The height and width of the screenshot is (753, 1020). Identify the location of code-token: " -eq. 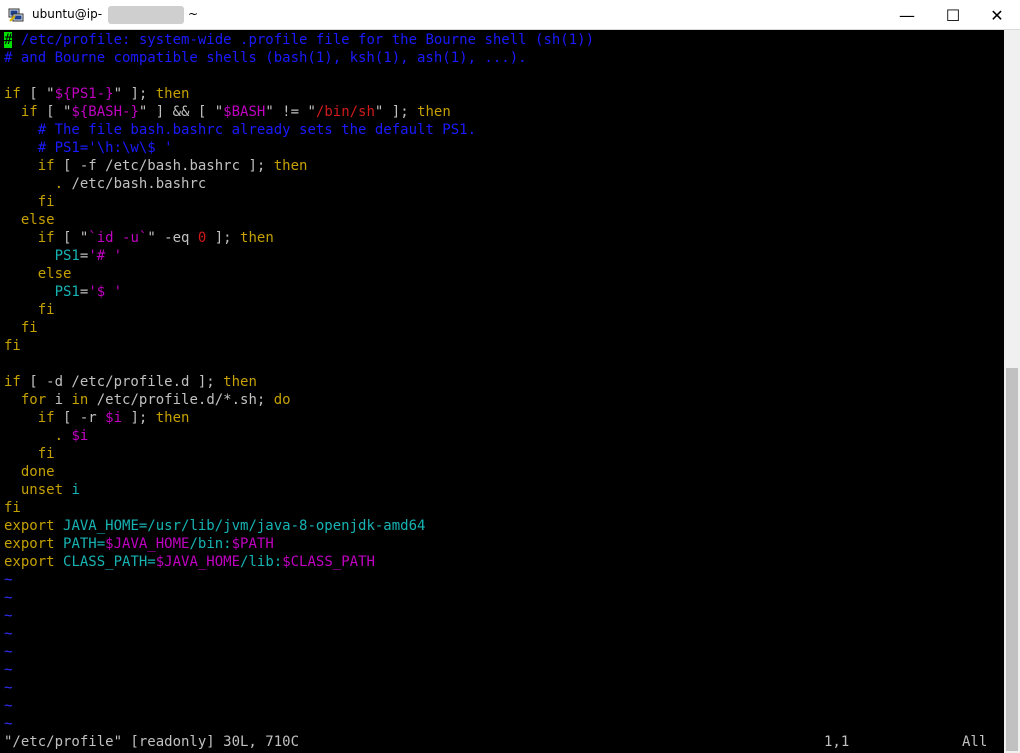
(172, 238).